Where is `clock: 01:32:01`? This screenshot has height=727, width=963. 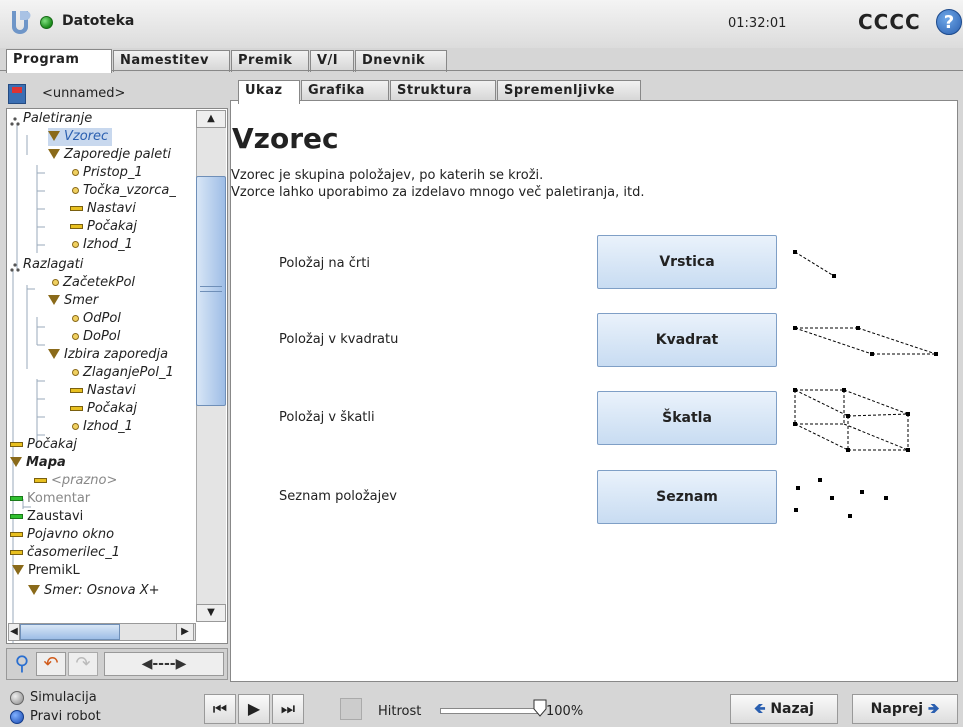 clock: 01:32:01 is located at coordinates (757, 23).